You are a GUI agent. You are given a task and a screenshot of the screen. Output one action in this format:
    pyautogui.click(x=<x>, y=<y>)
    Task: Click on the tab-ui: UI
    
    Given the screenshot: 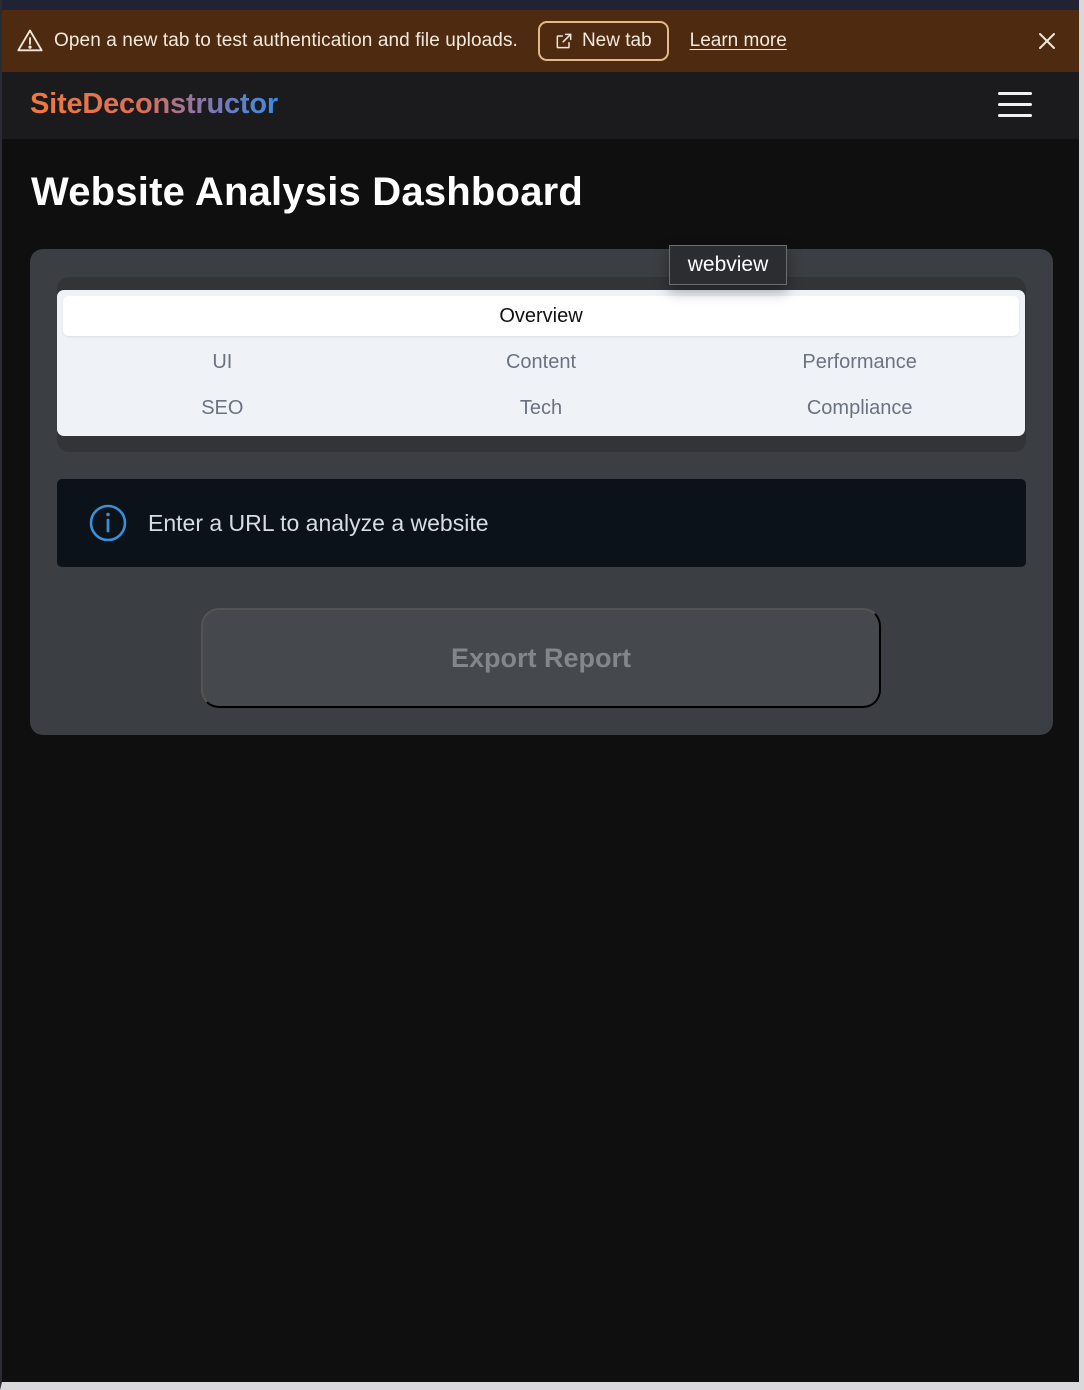 What is the action you would take?
    pyautogui.click(x=222, y=362)
    